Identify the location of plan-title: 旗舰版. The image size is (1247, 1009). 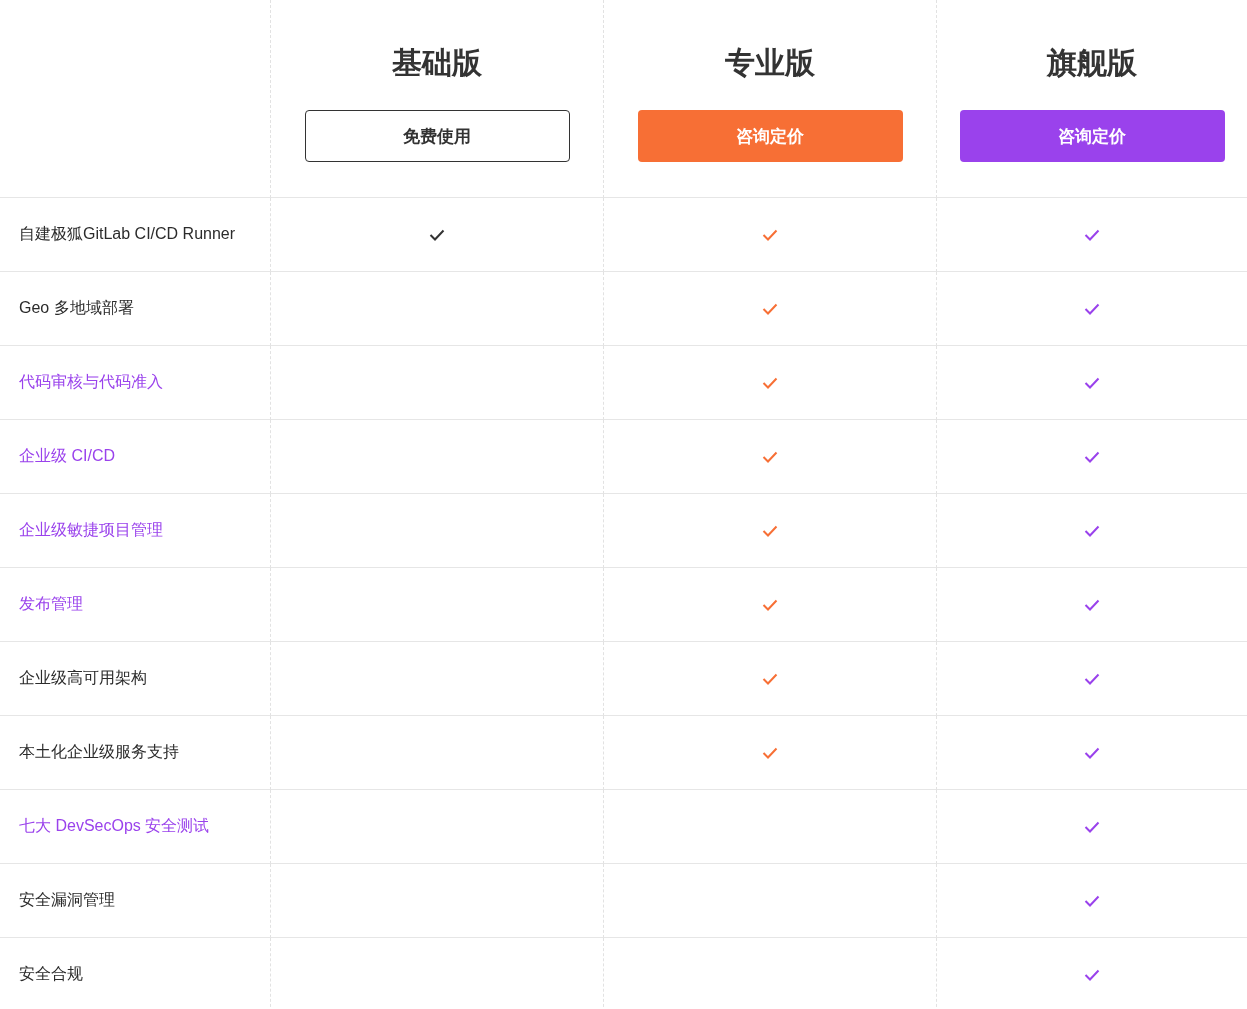
(1092, 63).